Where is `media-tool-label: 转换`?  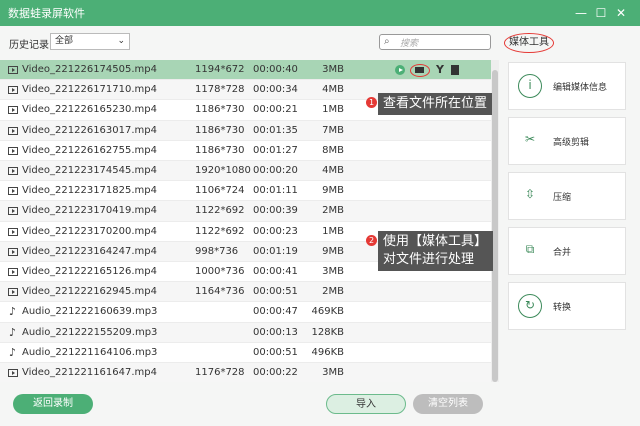 media-tool-label: 转换 is located at coordinates (562, 308).